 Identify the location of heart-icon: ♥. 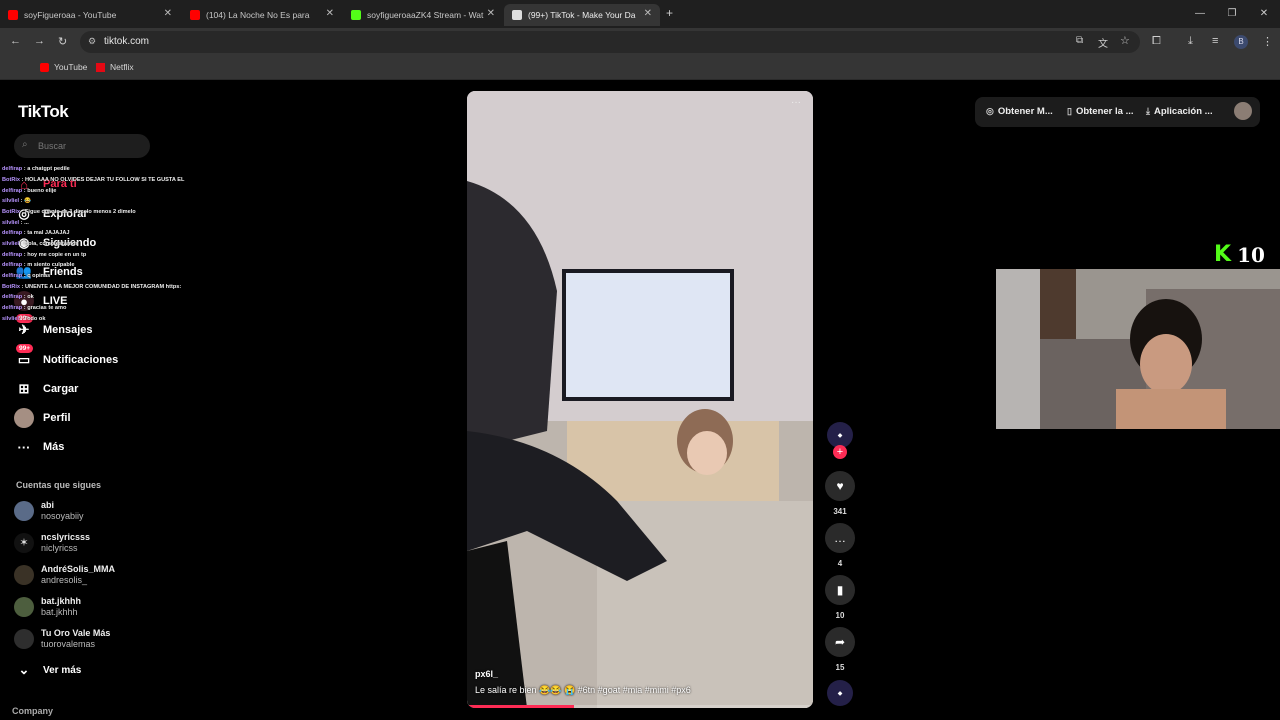
(840, 486).